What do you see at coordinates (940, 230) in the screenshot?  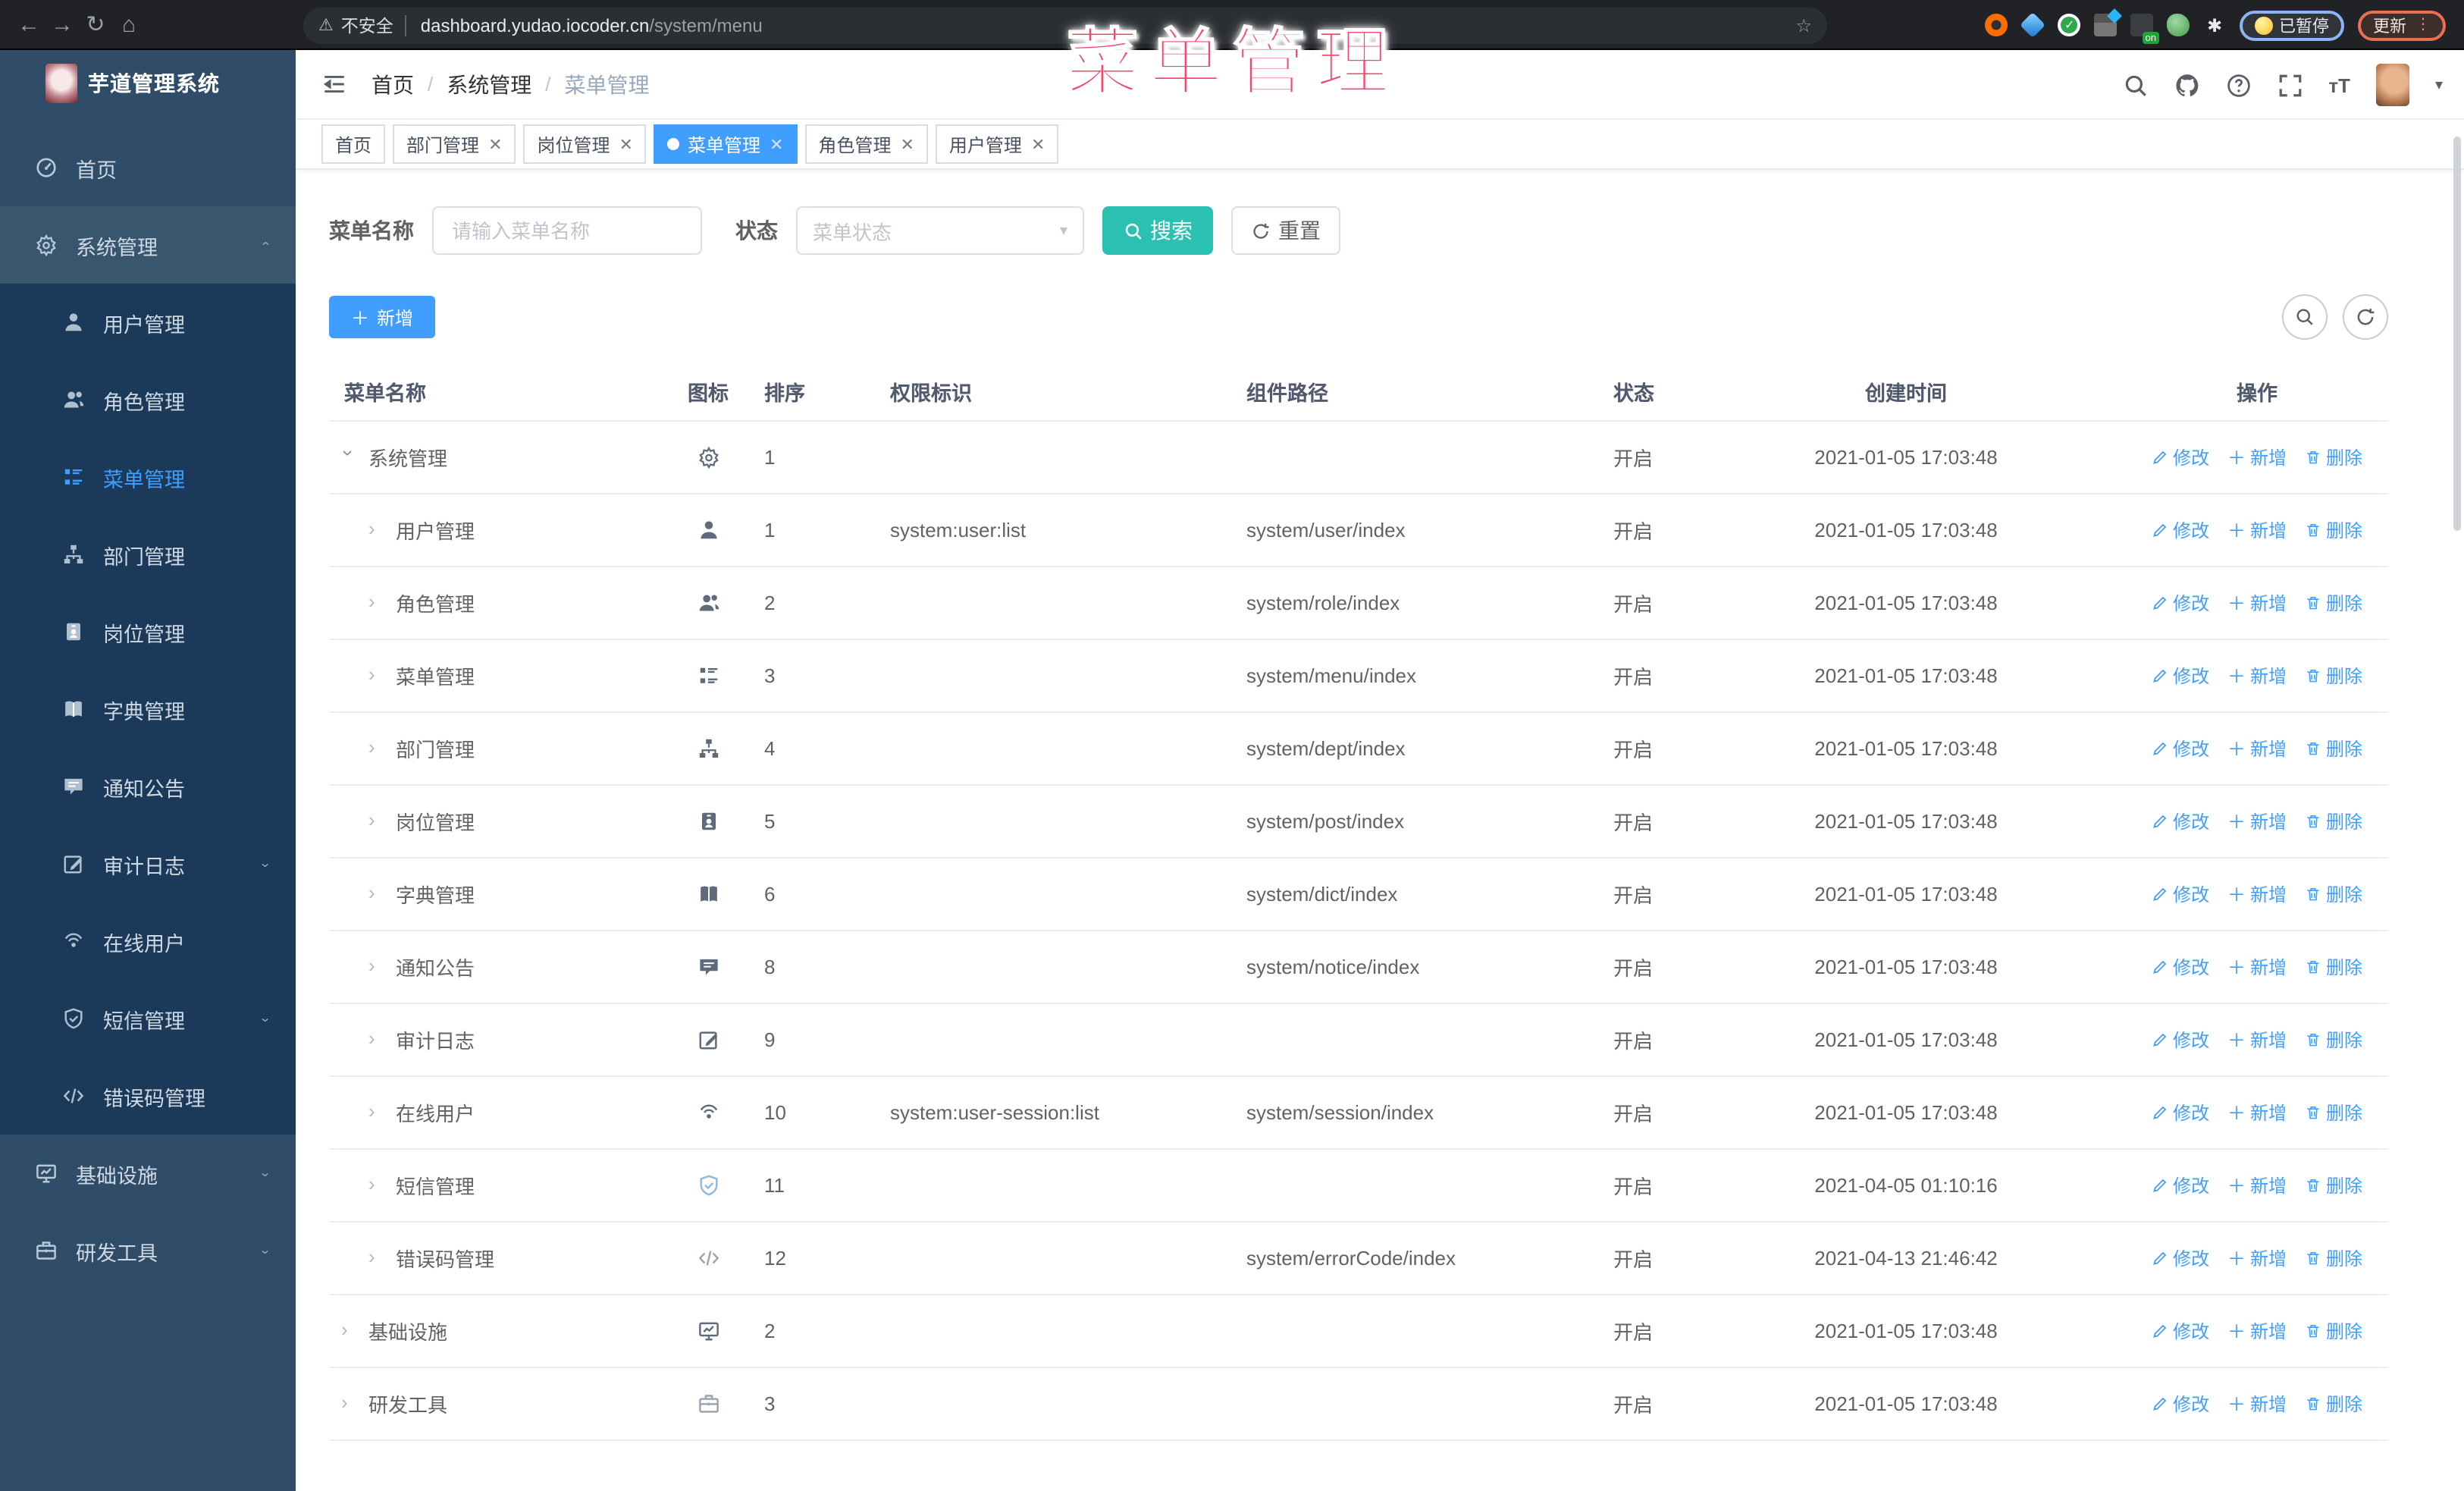 I see `status-select: 菜单状态 ▾` at bounding box center [940, 230].